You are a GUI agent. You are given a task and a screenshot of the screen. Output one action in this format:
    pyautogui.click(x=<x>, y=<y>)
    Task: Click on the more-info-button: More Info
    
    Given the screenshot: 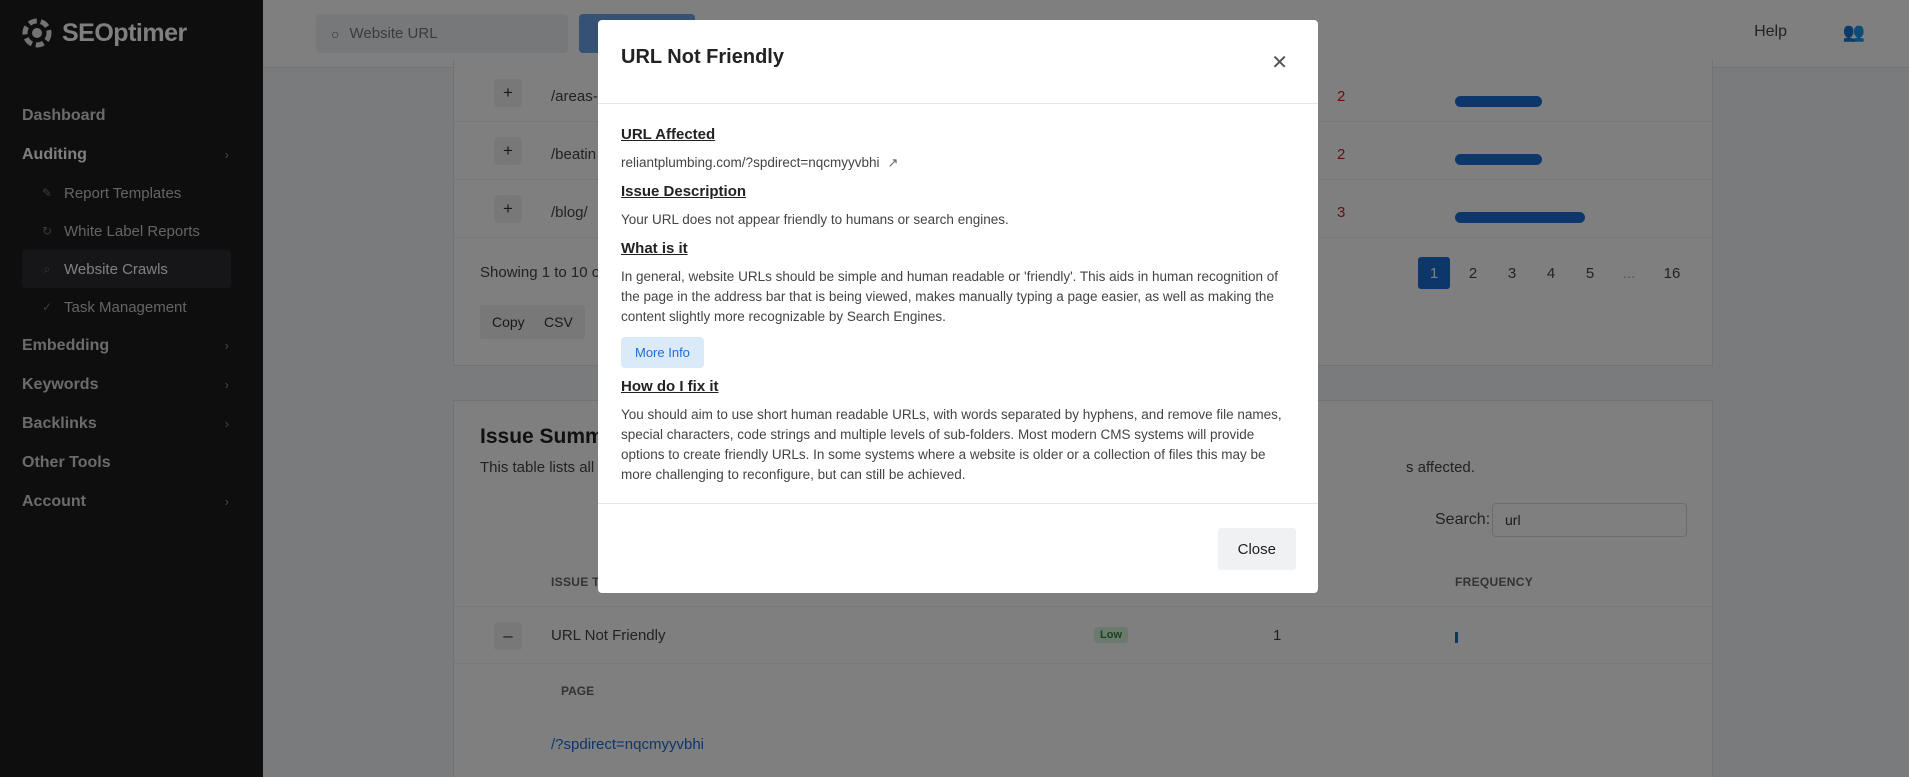 What is the action you would take?
    pyautogui.click(x=662, y=352)
    